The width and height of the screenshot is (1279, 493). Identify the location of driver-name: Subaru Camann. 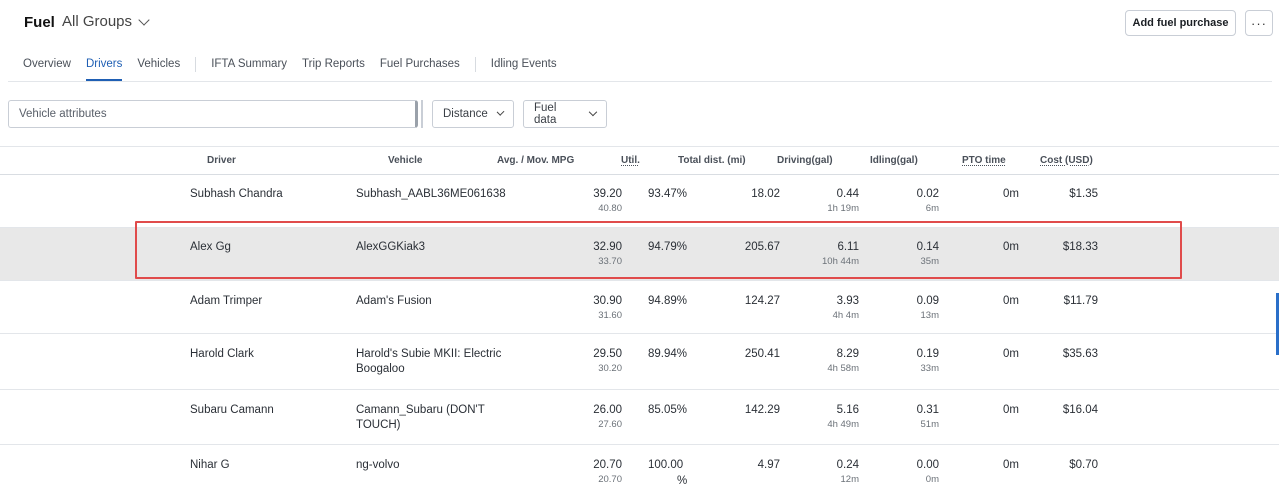
(232, 410).